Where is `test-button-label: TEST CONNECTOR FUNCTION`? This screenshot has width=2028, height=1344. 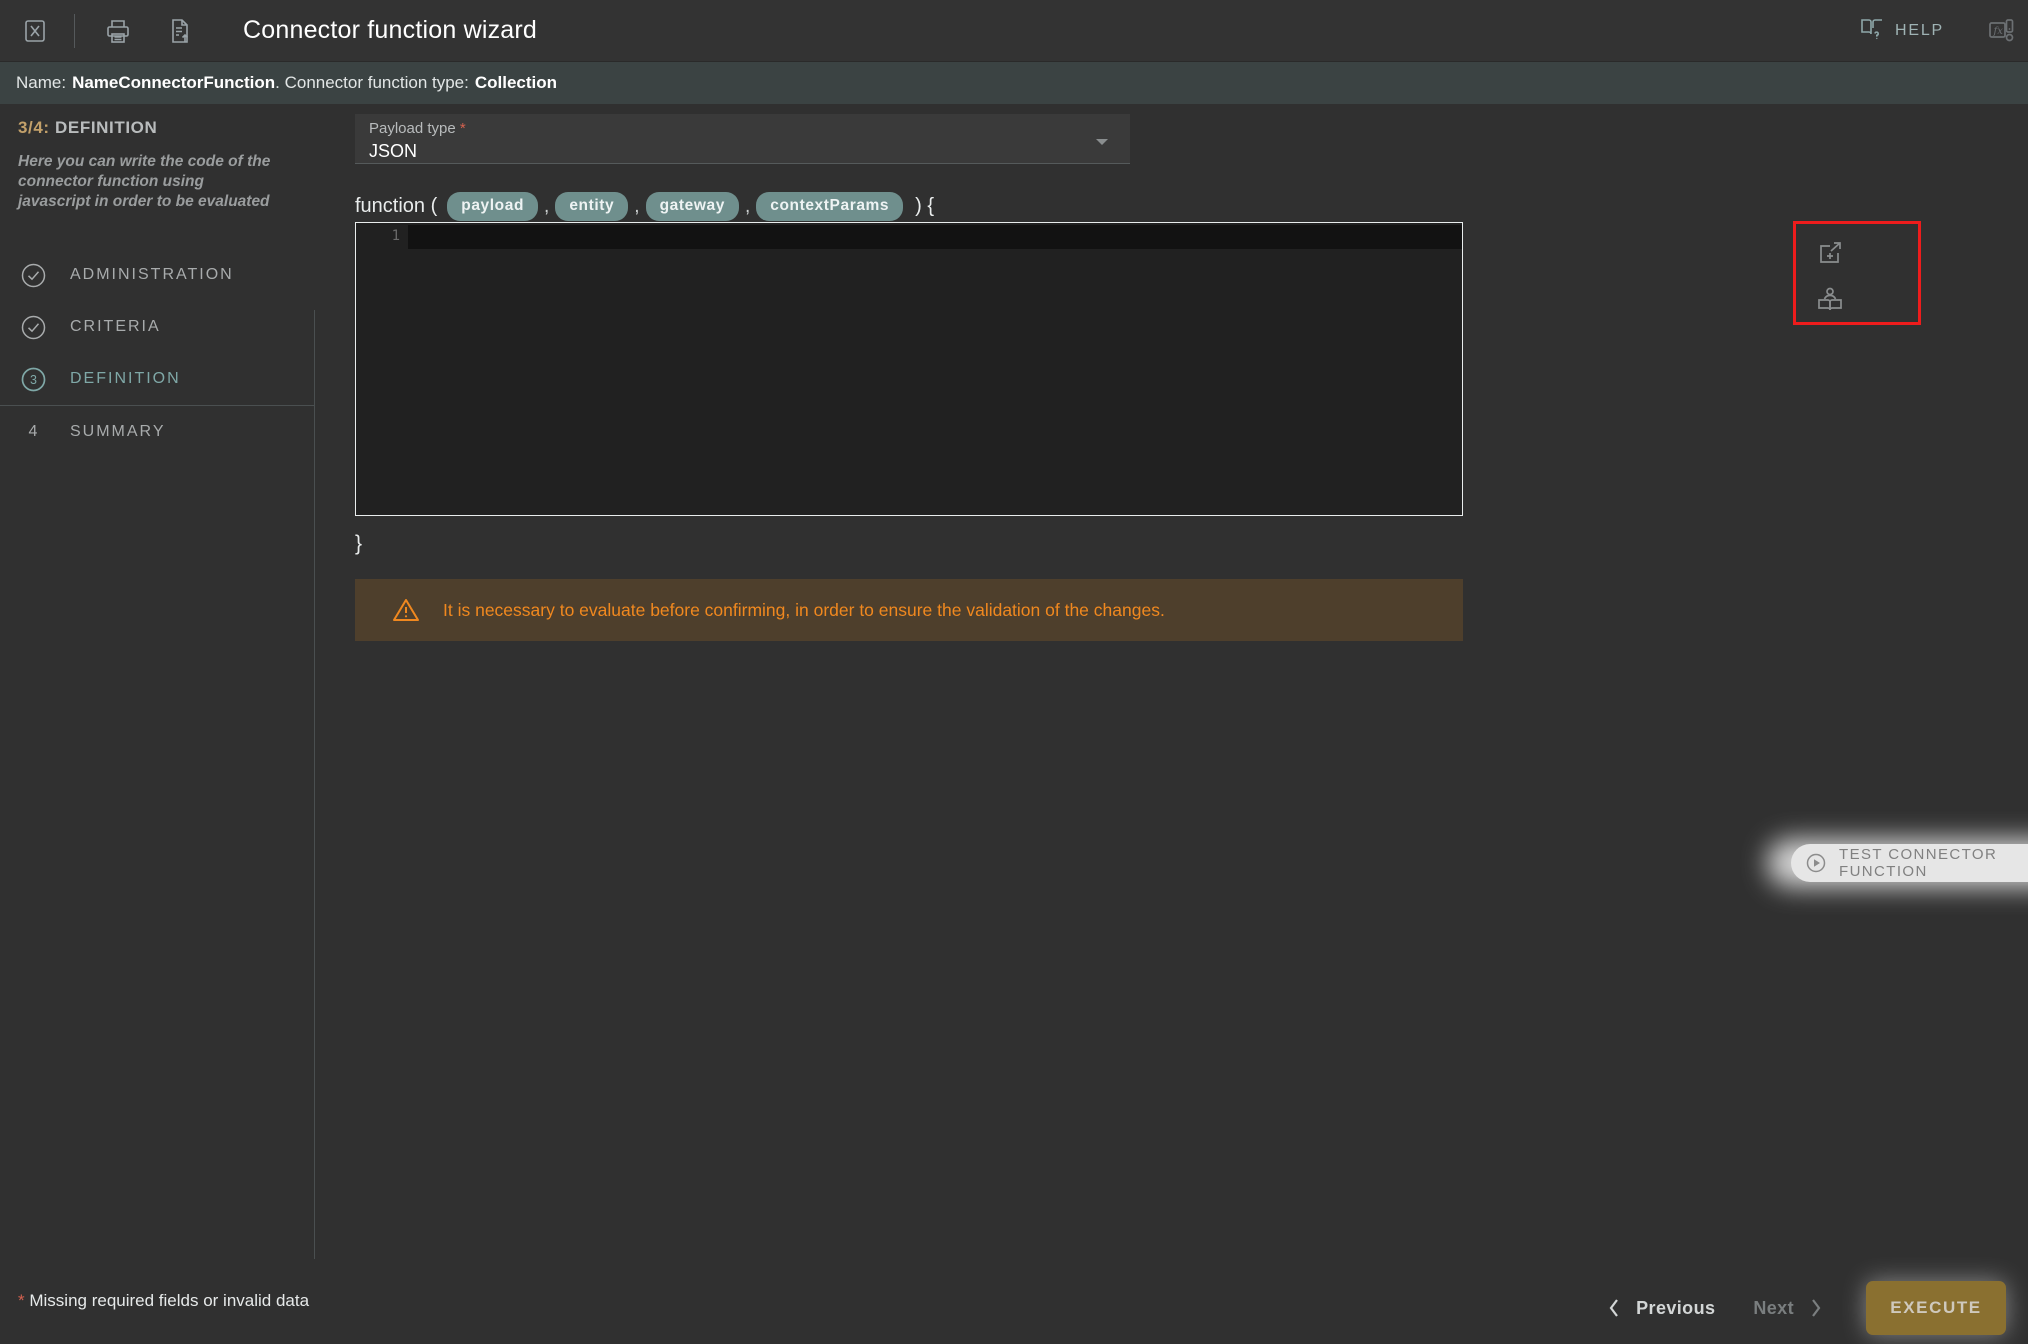 test-button-label: TEST CONNECTOR FUNCTION is located at coordinates (1918, 863).